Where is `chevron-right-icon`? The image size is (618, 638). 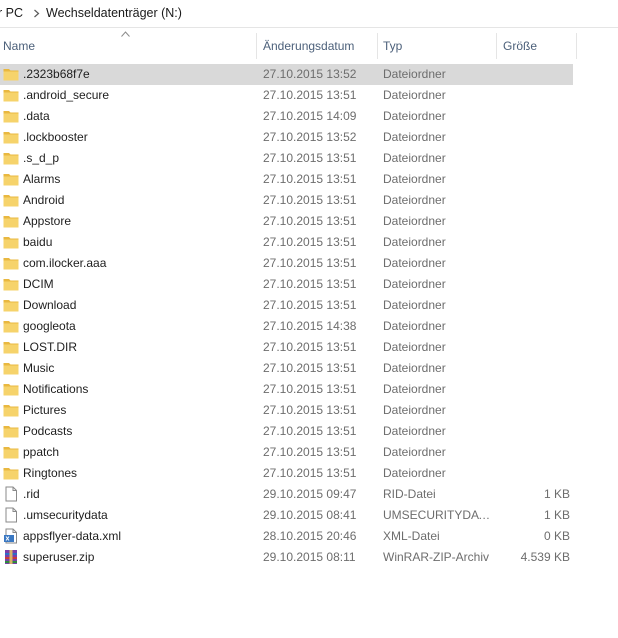 chevron-right-icon is located at coordinates (36, 13).